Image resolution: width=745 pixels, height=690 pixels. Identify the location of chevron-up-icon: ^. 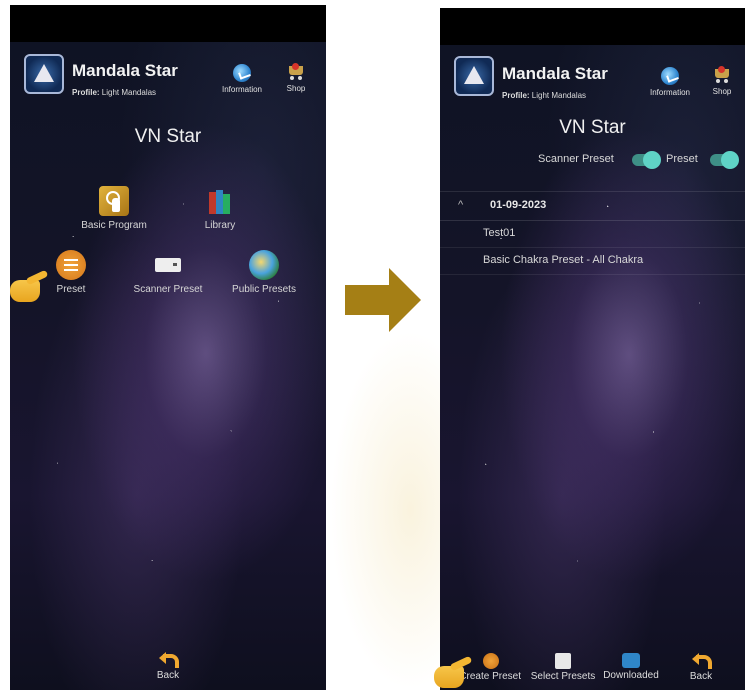
(461, 205).